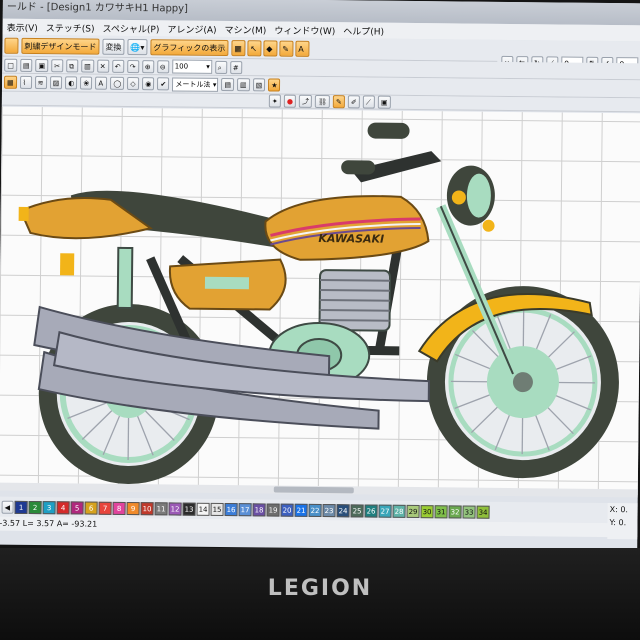  Describe the element at coordinates (195, 84) in the screenshot. I see `unit-dropdown: メートル法` at that location.